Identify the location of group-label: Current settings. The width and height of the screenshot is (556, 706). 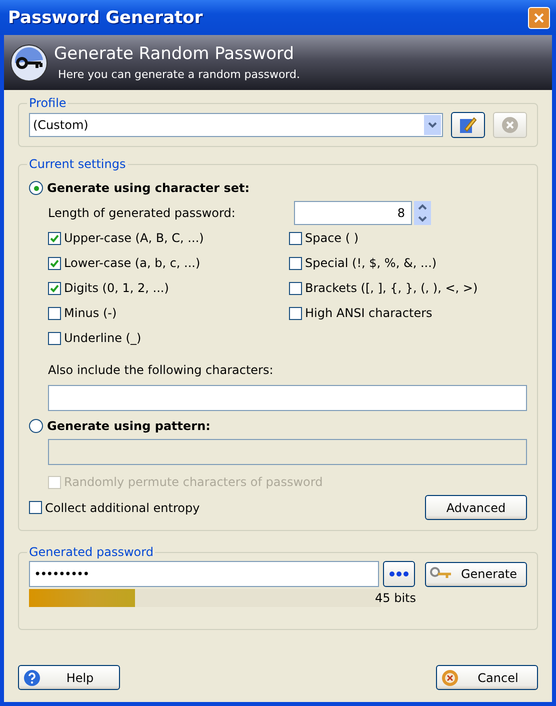
(77, 164).